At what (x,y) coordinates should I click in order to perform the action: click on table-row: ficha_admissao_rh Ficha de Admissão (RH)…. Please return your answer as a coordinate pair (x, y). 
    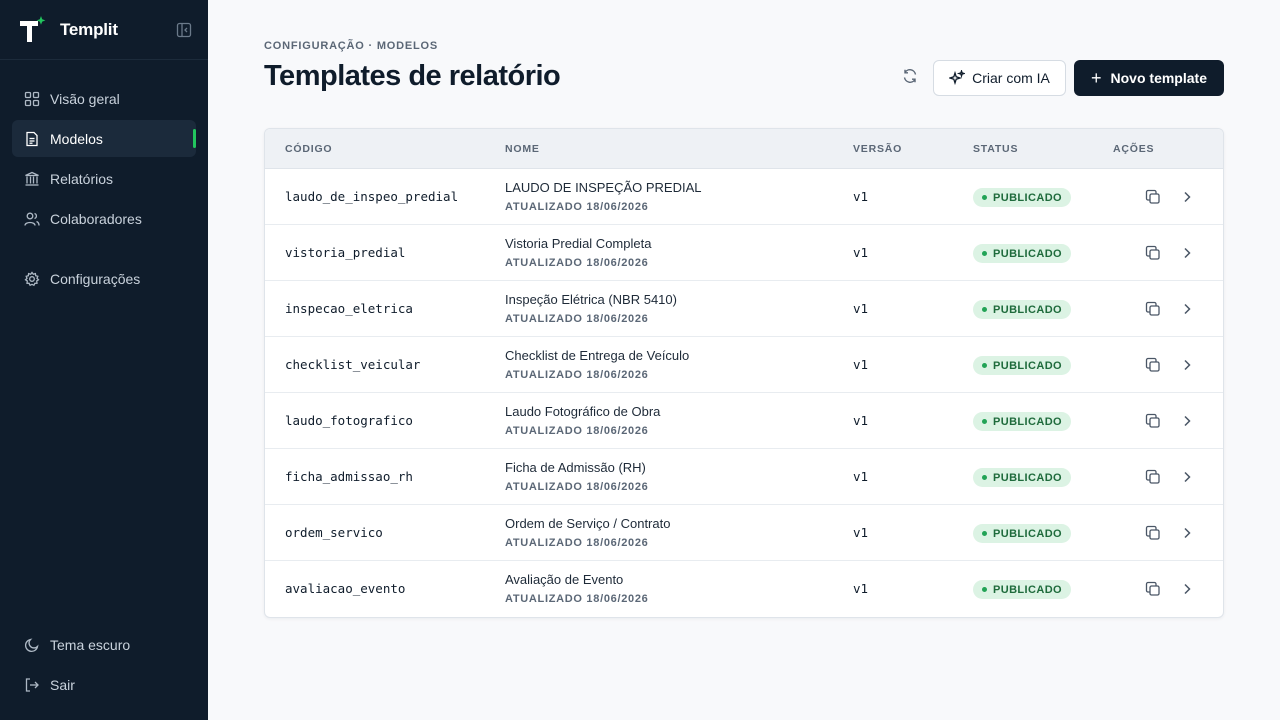
    Looking at the image, I should click on (744, 477).